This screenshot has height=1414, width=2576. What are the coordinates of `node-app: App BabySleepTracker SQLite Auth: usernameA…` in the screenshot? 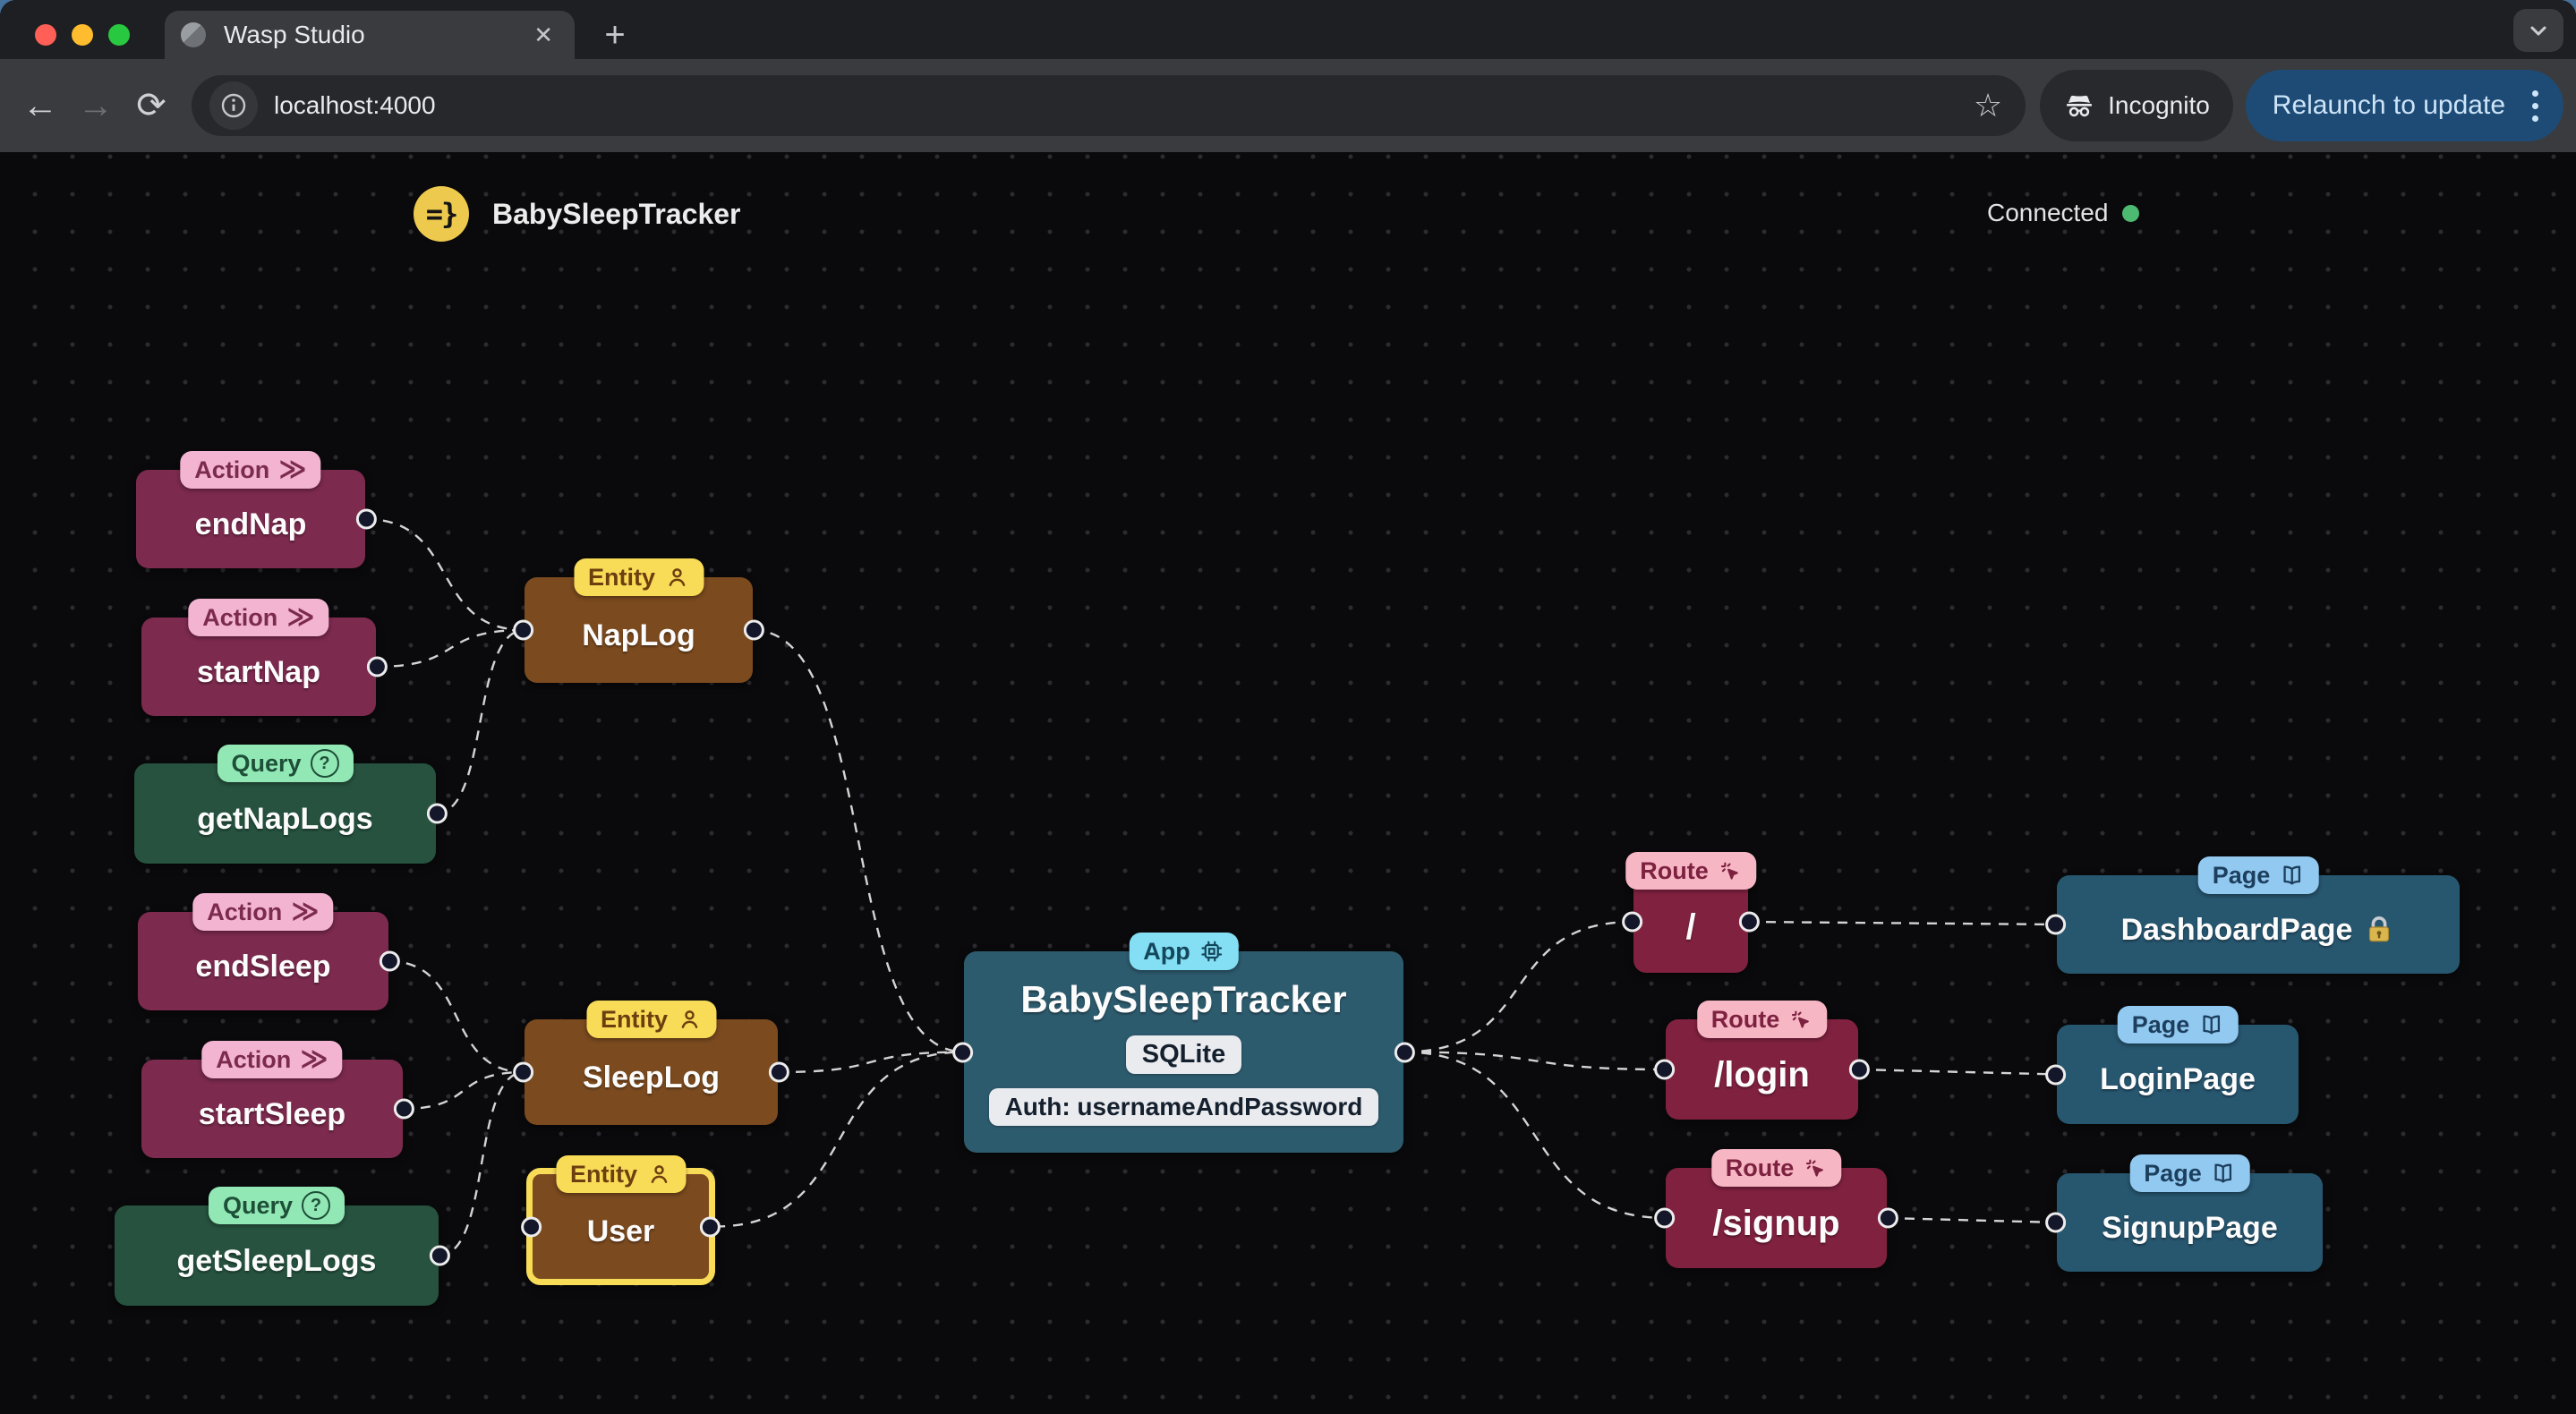 It's located at (1183, 1043).